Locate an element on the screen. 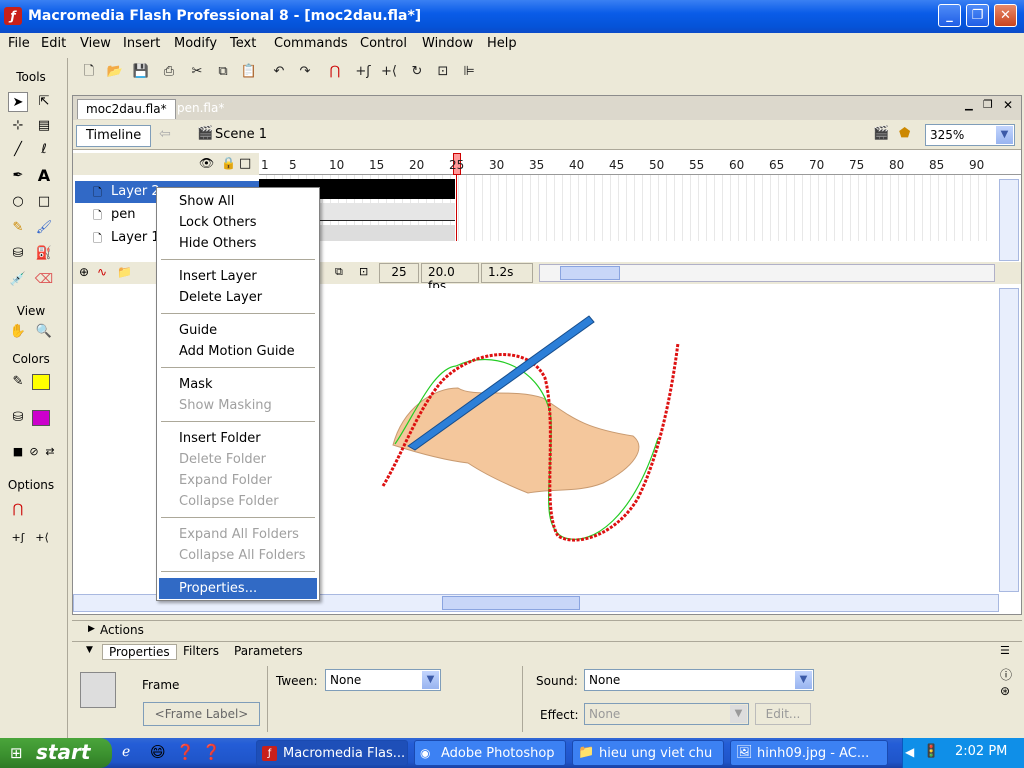 The height and width of the screenshot is (768, 1024). menu-guide: Guide is located at coordinates (238, 330).